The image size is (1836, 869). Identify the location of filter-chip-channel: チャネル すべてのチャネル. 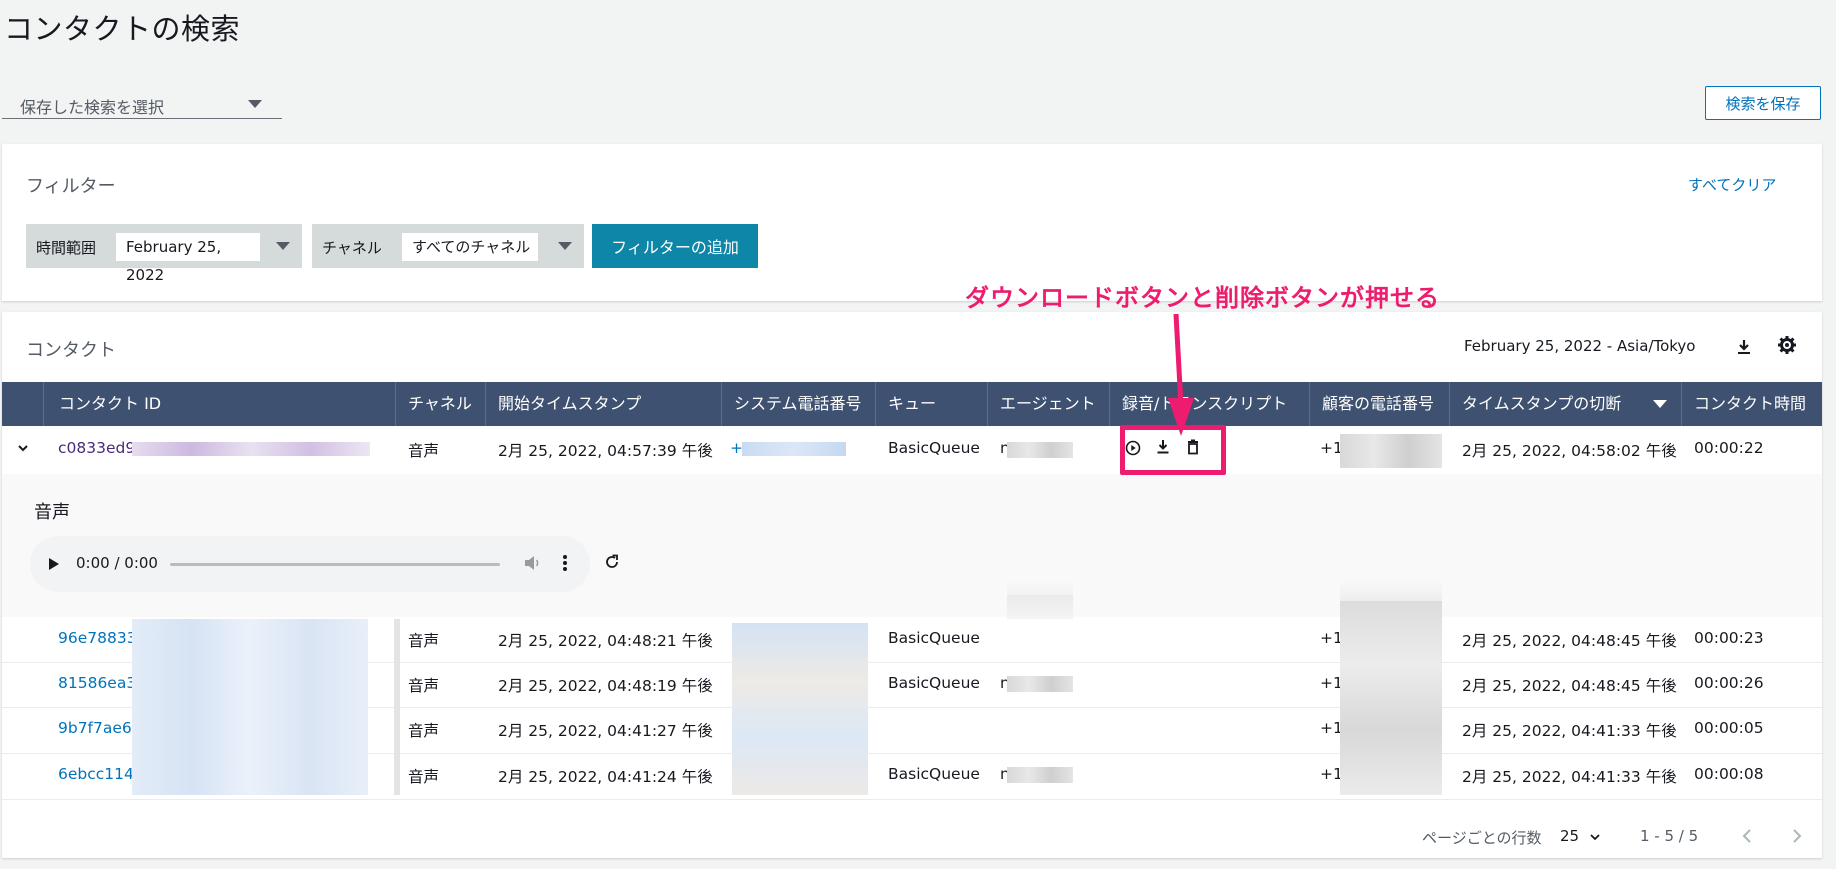
(448, 246).